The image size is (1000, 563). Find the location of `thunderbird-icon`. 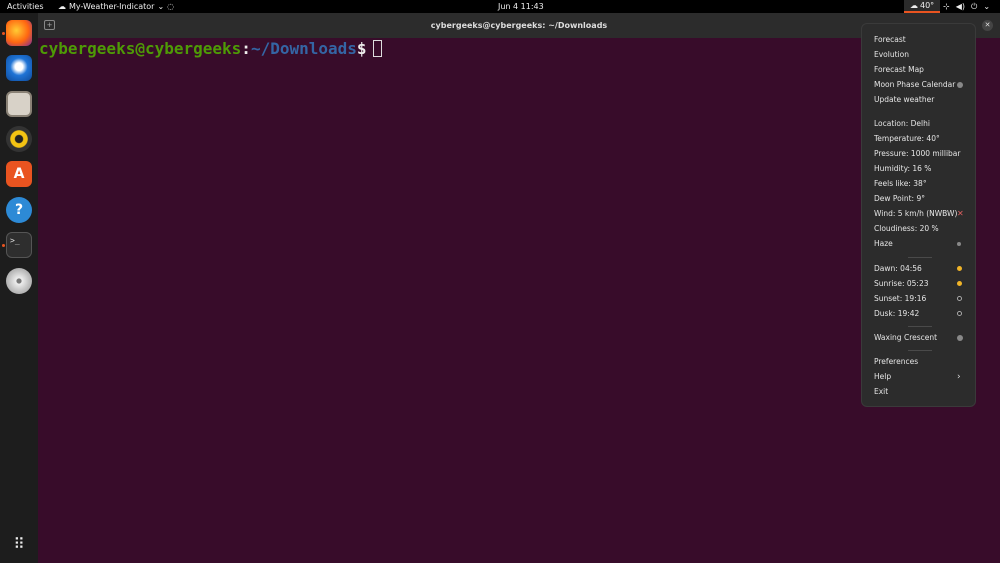

thunderbird-icon is located at coordinates (19, 68).